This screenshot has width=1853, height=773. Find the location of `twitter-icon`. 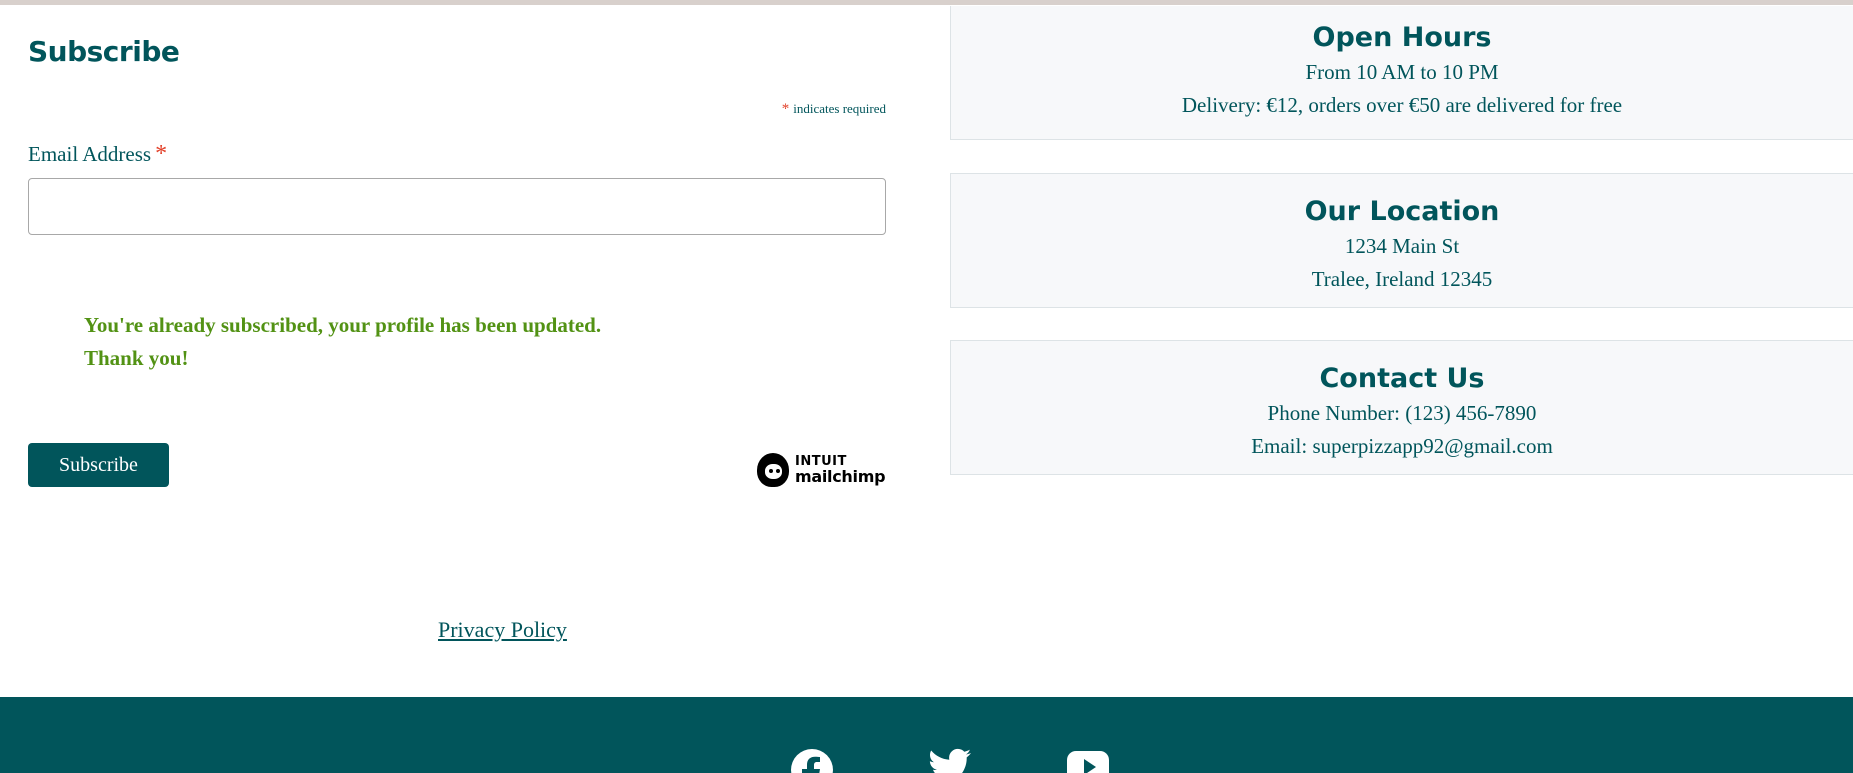

twitter-icon is located at coordinates (950, 760).